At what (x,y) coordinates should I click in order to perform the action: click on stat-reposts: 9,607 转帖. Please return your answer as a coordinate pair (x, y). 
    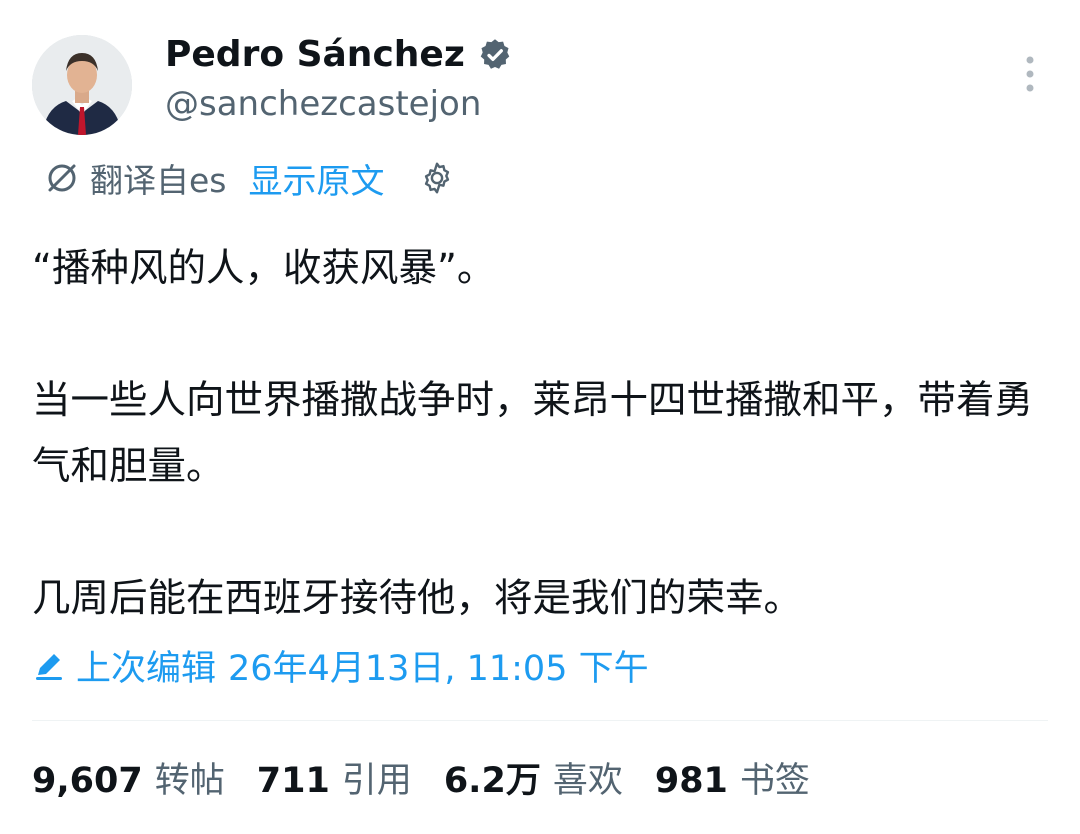
    Looking at the image, I should click on (128, 777).